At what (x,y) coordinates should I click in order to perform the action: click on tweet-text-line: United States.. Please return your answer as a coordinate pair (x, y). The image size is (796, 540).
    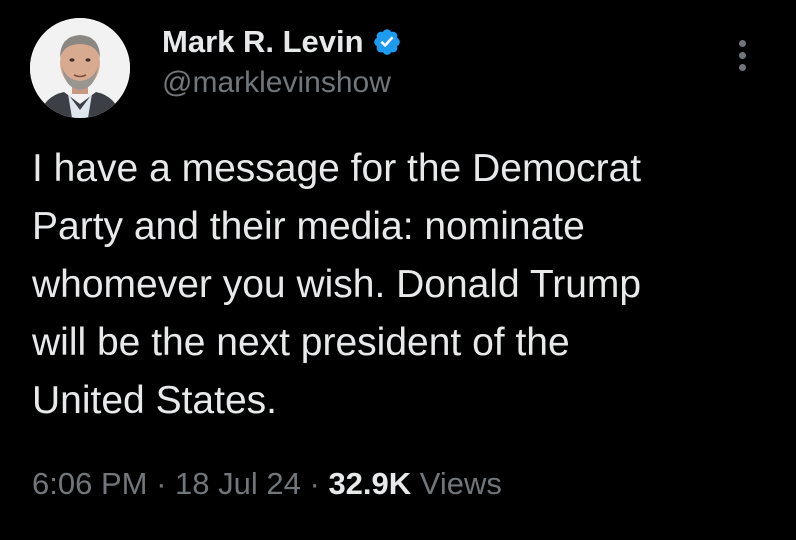
    Looking at the image, I should click on (154, 400).